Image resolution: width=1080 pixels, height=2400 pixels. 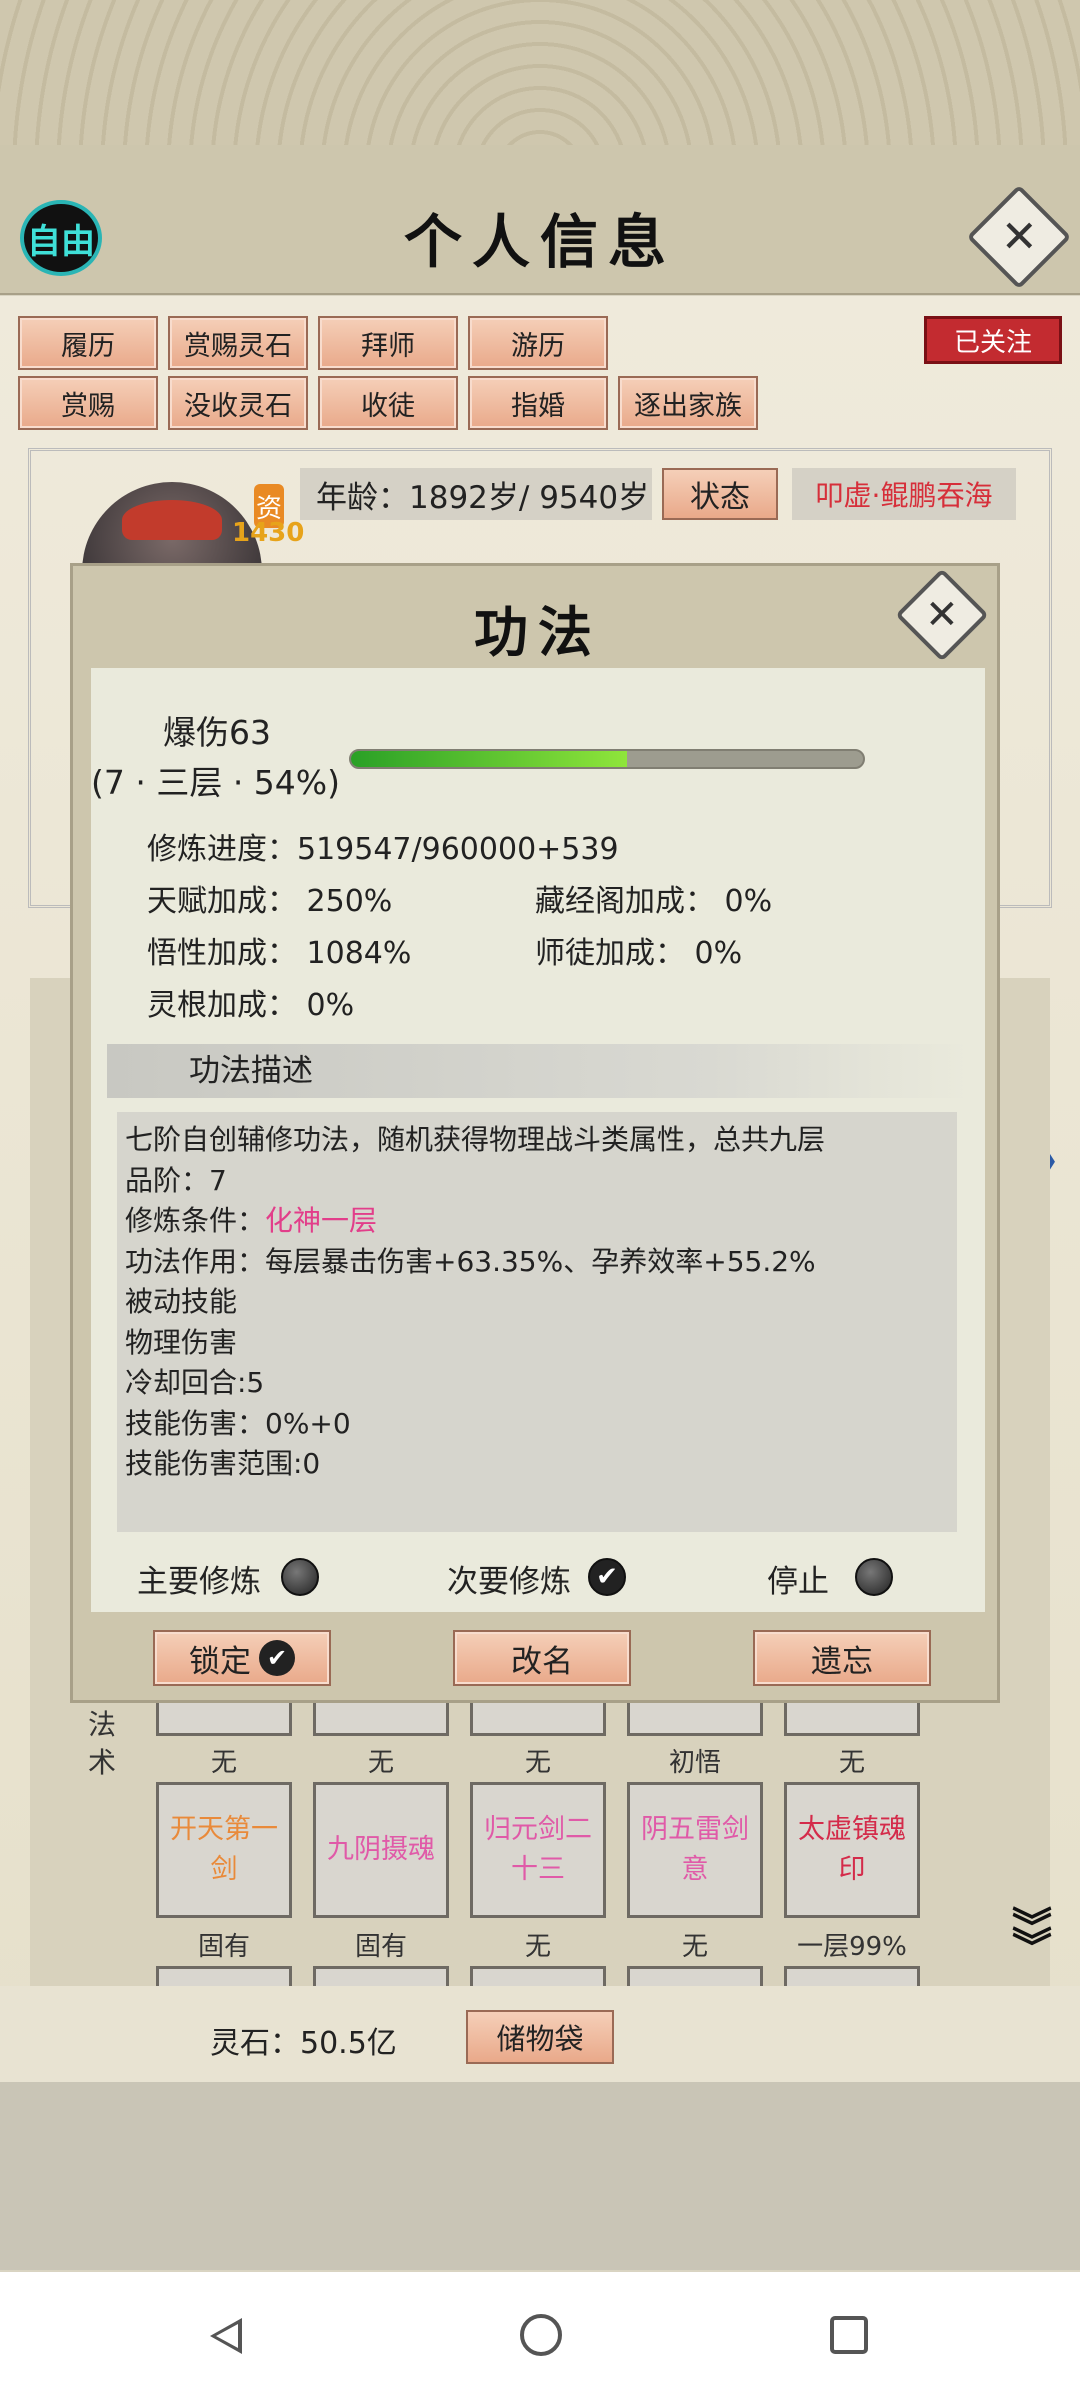 What do you see at coordinates (540, 2037) in the screenshot?
I see `storage-bag-button: 储物袋` at bounding box center [540, 2037].